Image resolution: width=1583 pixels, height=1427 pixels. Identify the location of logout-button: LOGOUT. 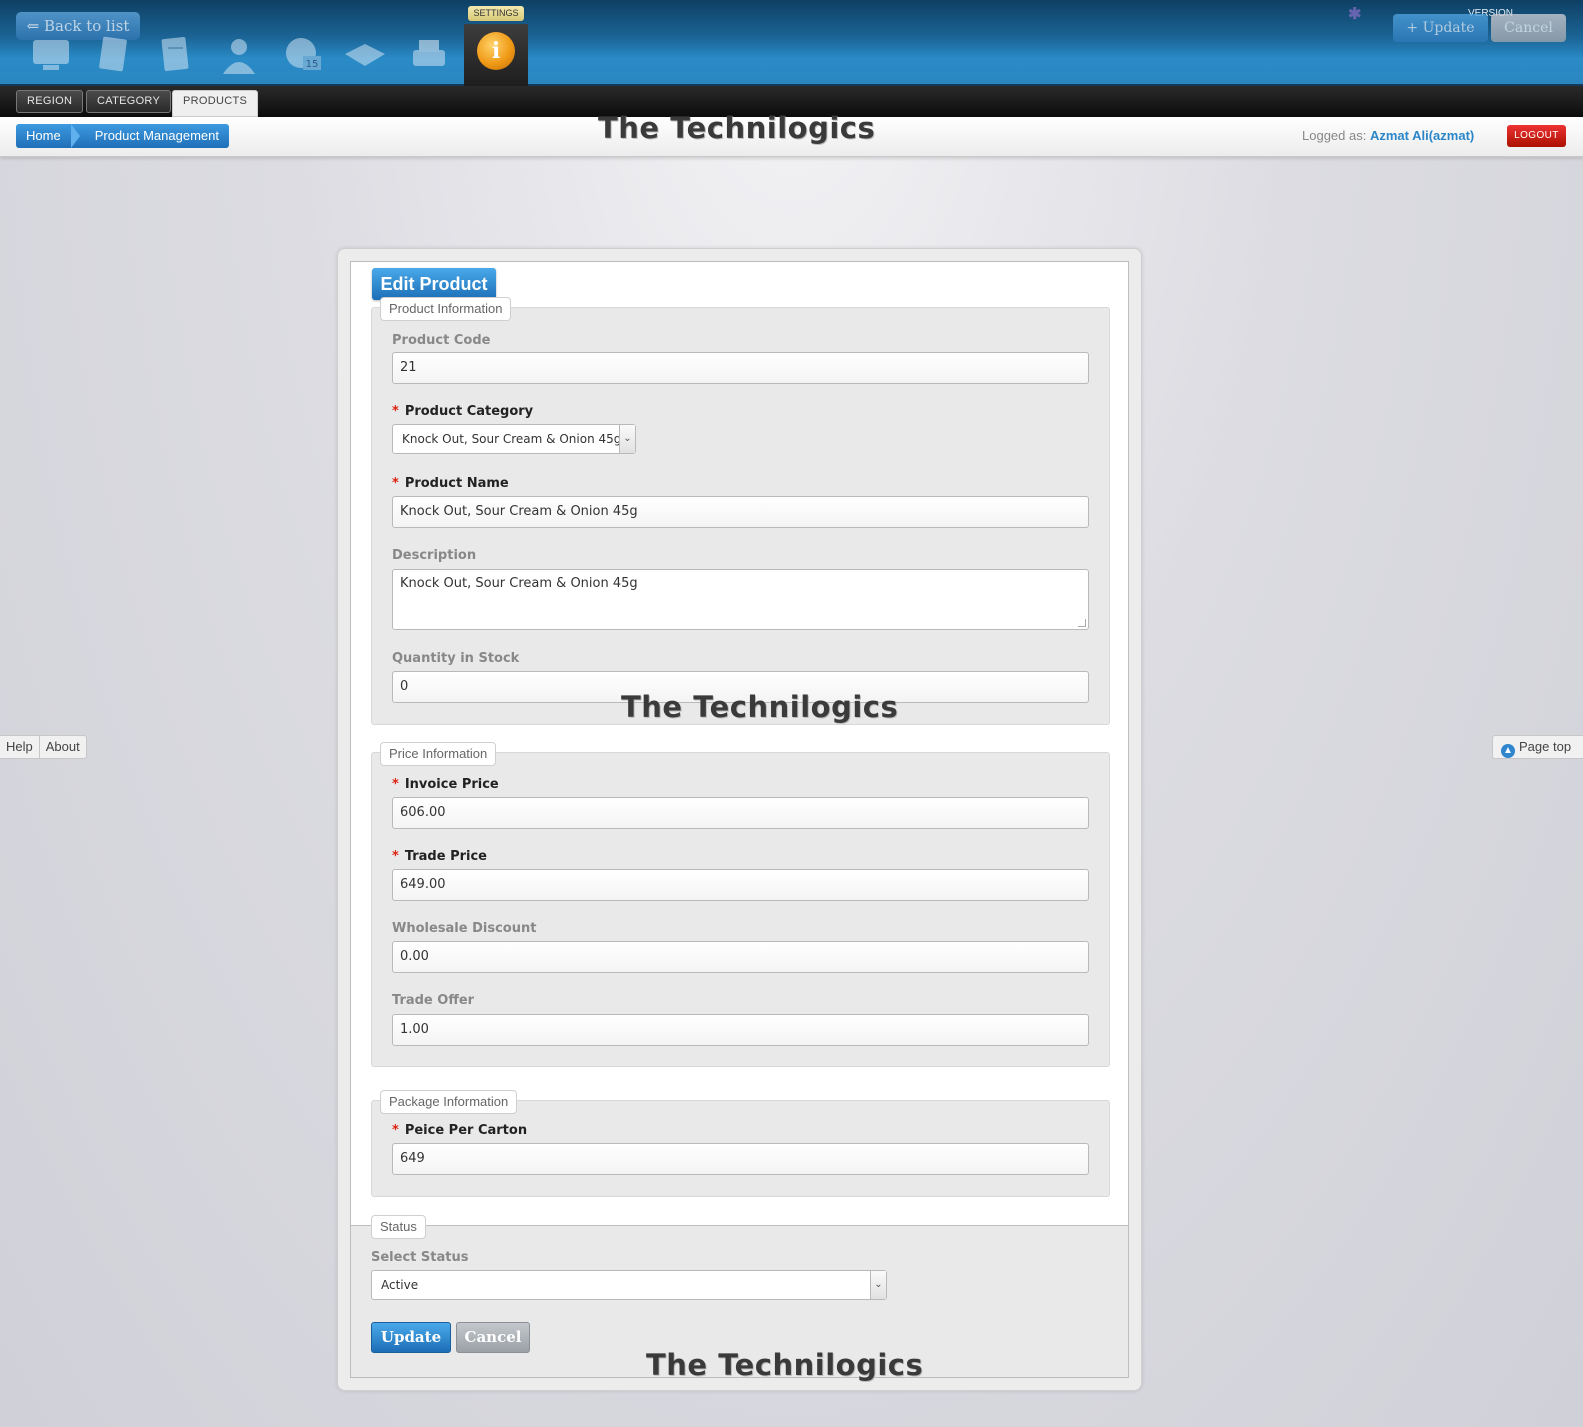
(1536, 136).